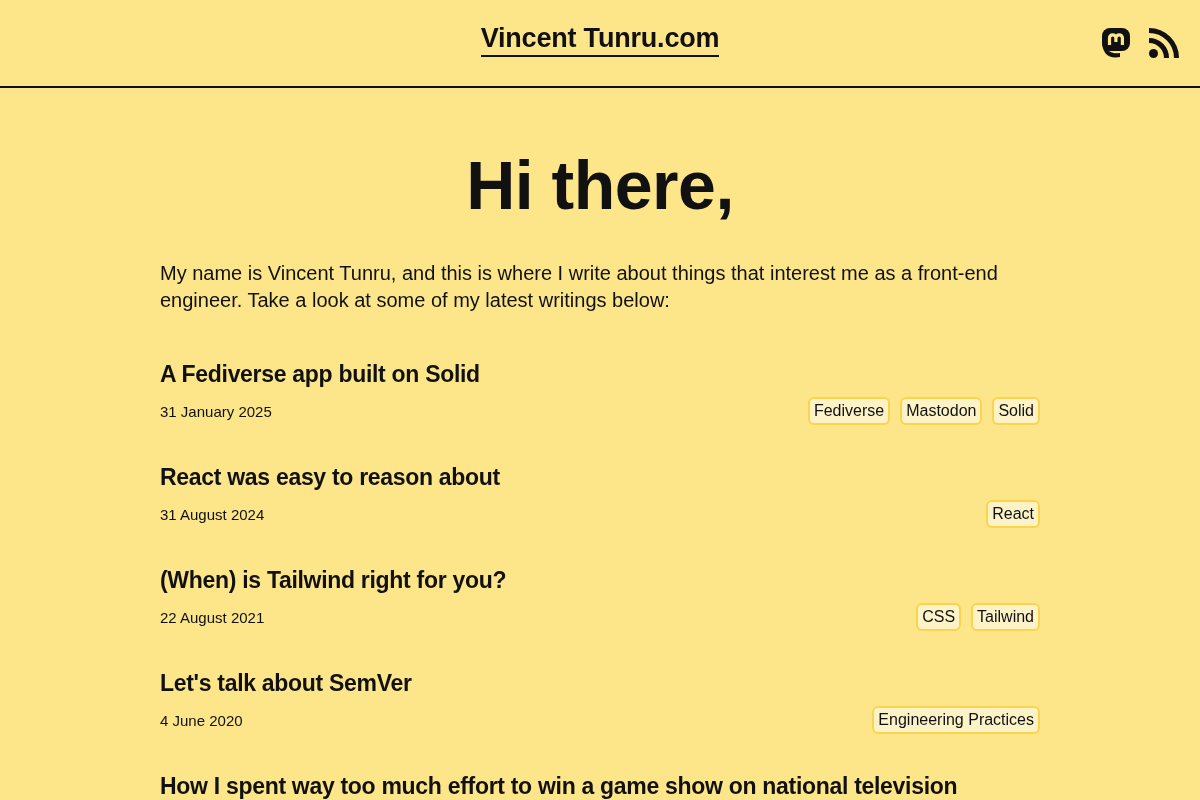  I want to click on tag: React, so click(1013, 514).